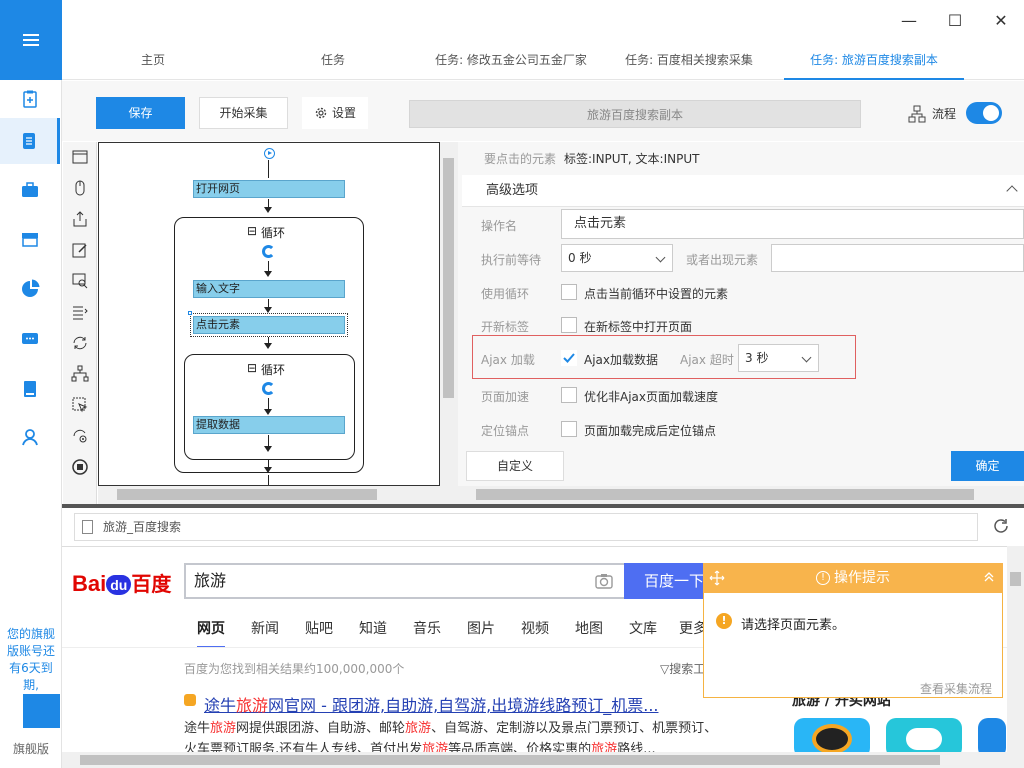 The height and width of the screenshot is (768, 1024). Describe the element at coordinates (247, 494) in the screenshot. I see `canvas-hscroll-thumb` at that location.